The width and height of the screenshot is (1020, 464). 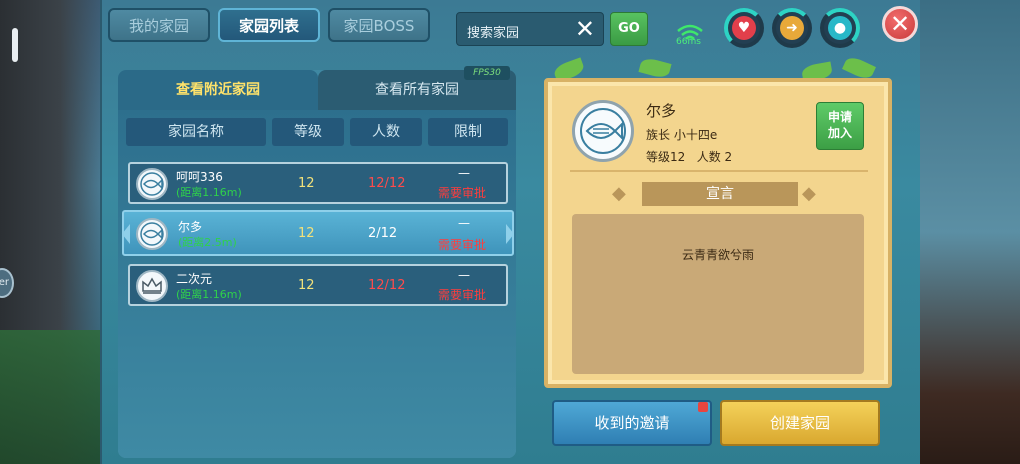 What do you see at coordinates (809, 193) in the screenshot?
I see `ornament-right-icon: ◆` at bounding box center [809, 193].